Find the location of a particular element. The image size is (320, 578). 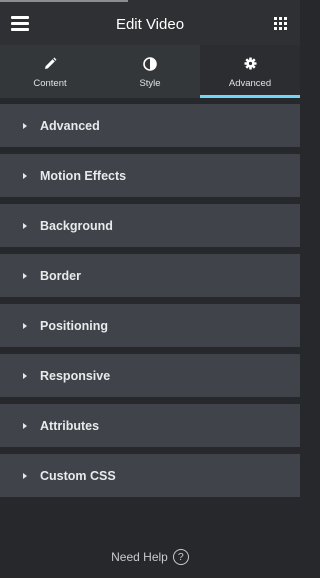

editor-tabs: Content Style Advanced is located at coordinates (150, 71).